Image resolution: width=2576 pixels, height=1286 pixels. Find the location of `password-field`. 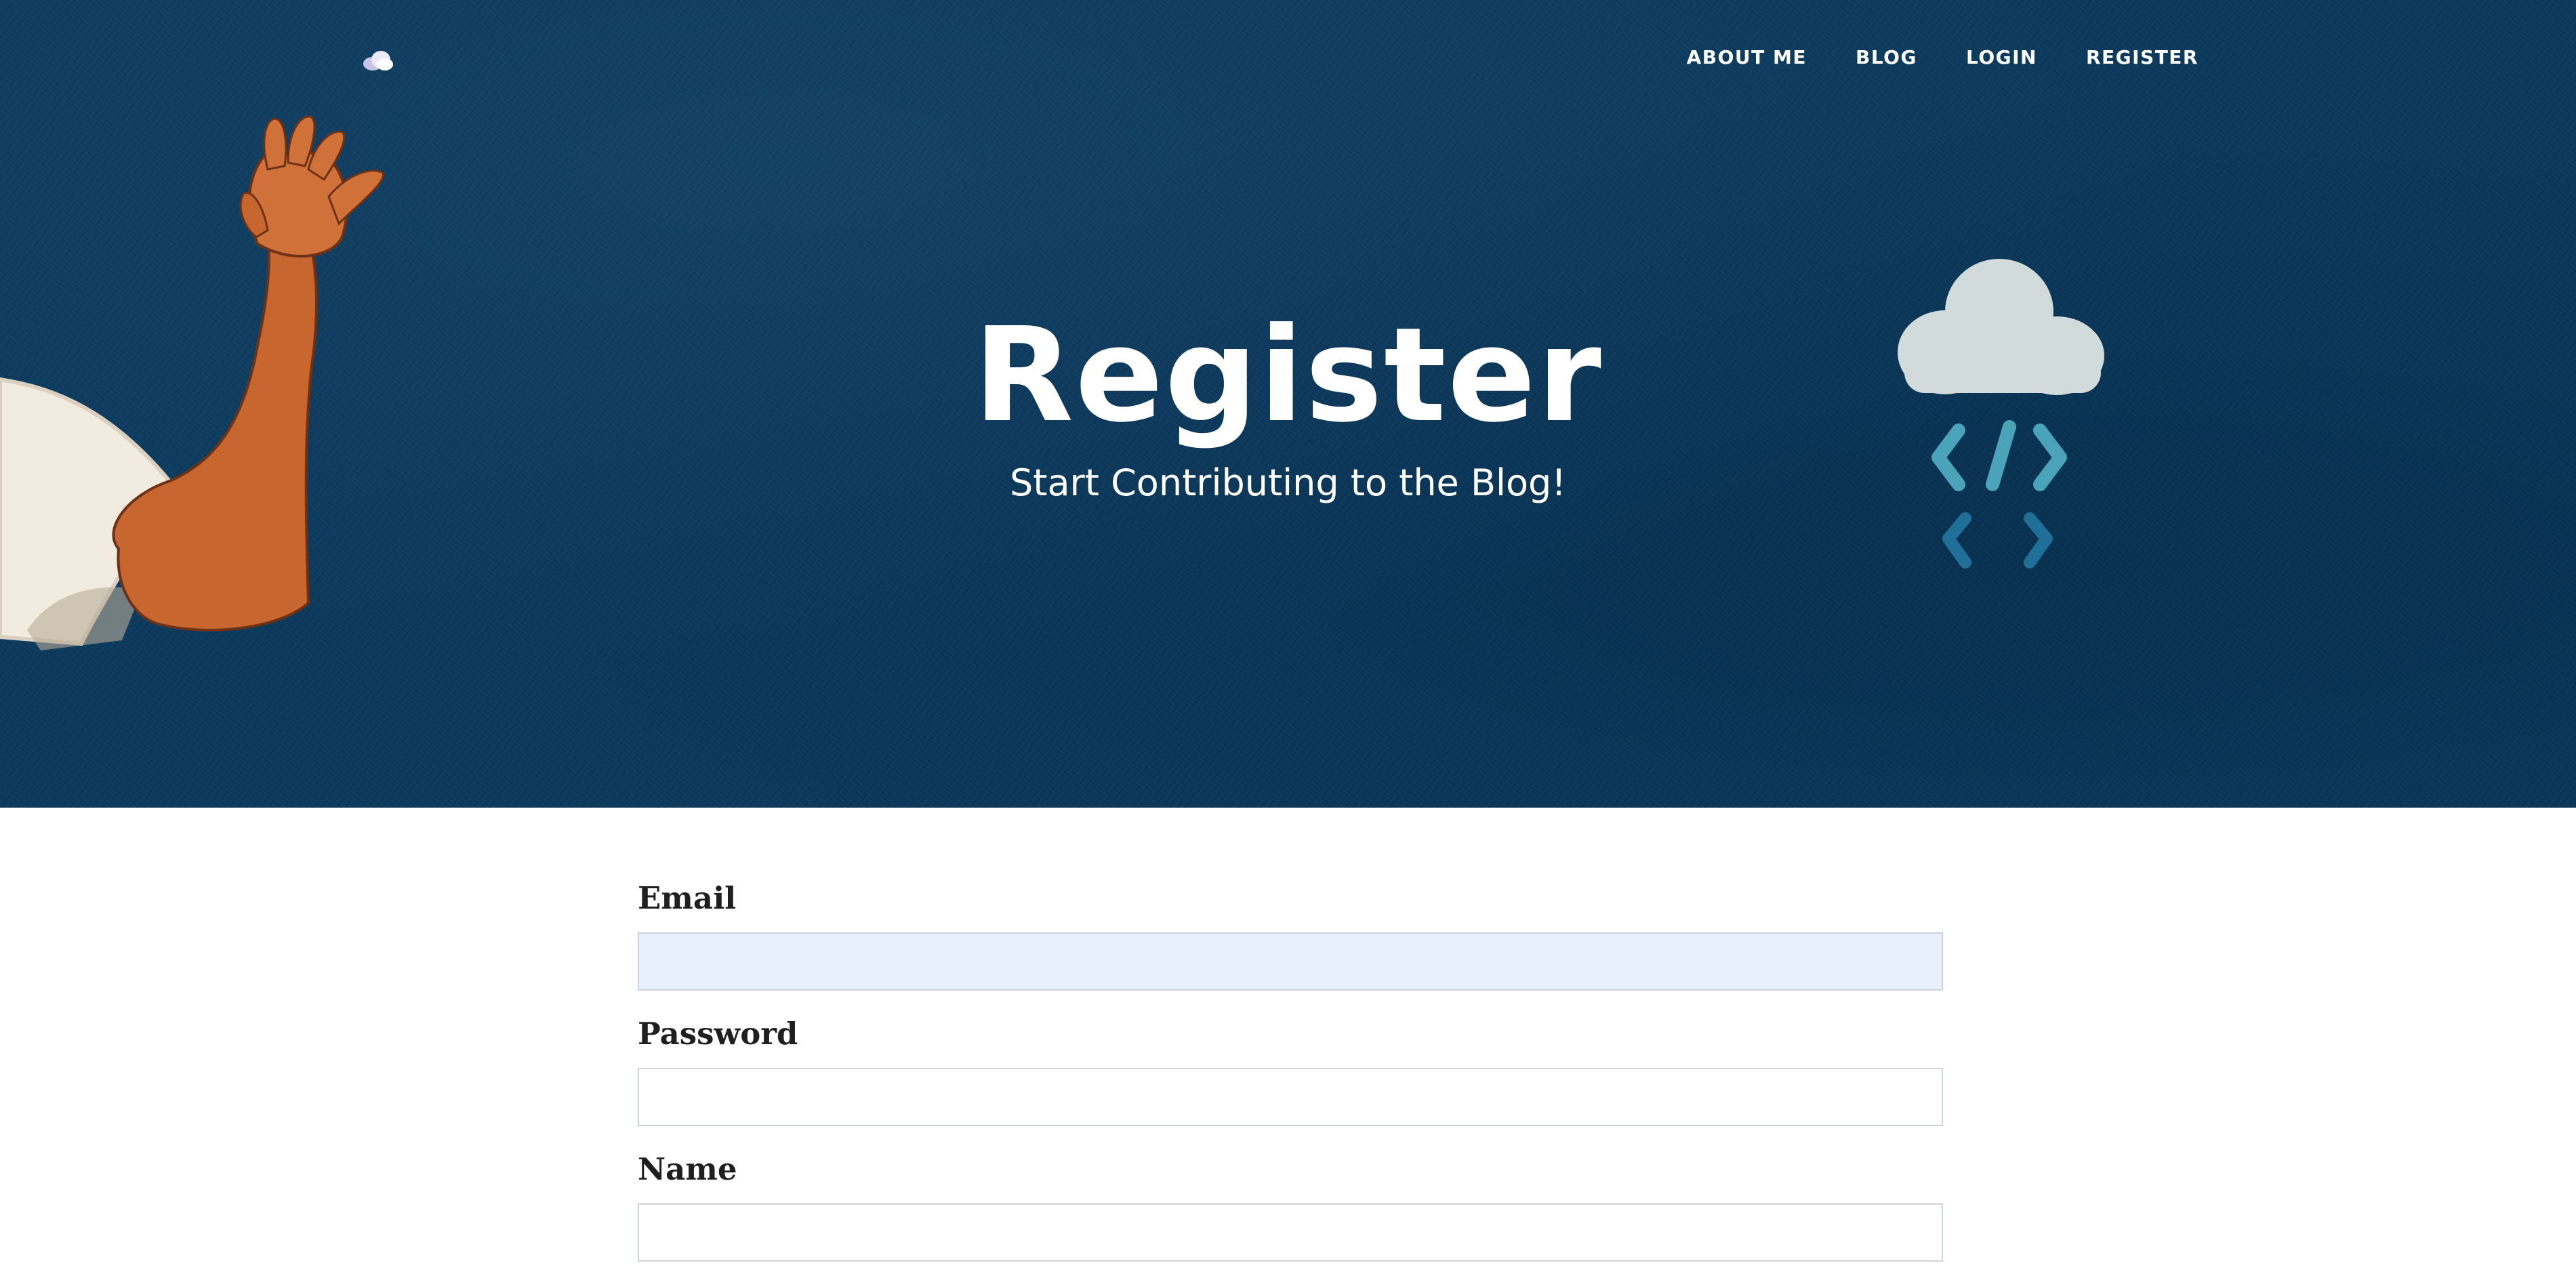

password-field is located at coordinates (1291, 1097).